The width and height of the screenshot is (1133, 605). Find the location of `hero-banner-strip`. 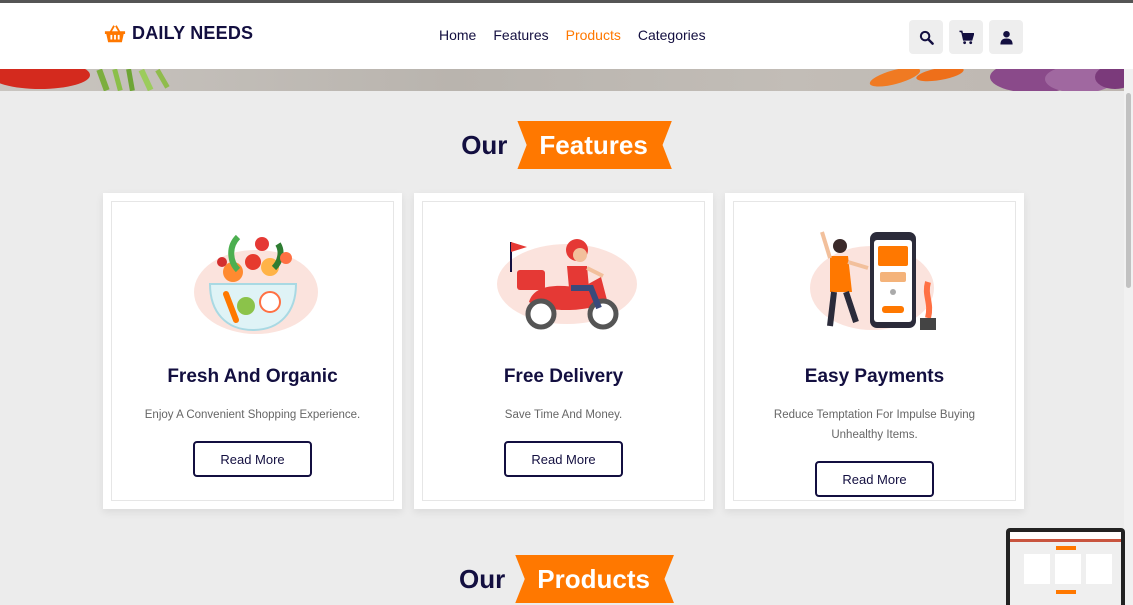

hero-banner-strip is located at coordinates (566, 80).